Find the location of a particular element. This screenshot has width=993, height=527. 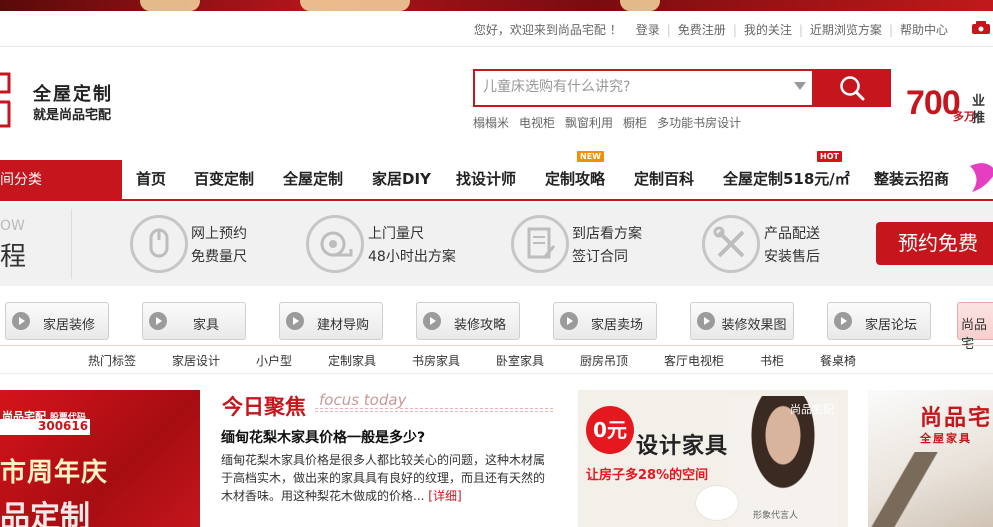

tag-link: 餐桌椅 is located at coordinates (838, 360).